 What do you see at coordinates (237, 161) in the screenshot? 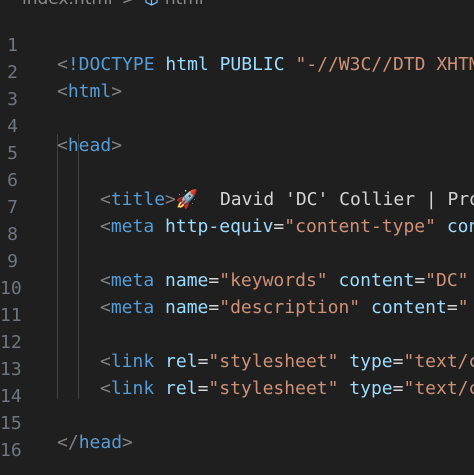
I see `code-line: 6 <title>🚀 David 'DC' Collier | Pro` at bounding box center [237, 161].